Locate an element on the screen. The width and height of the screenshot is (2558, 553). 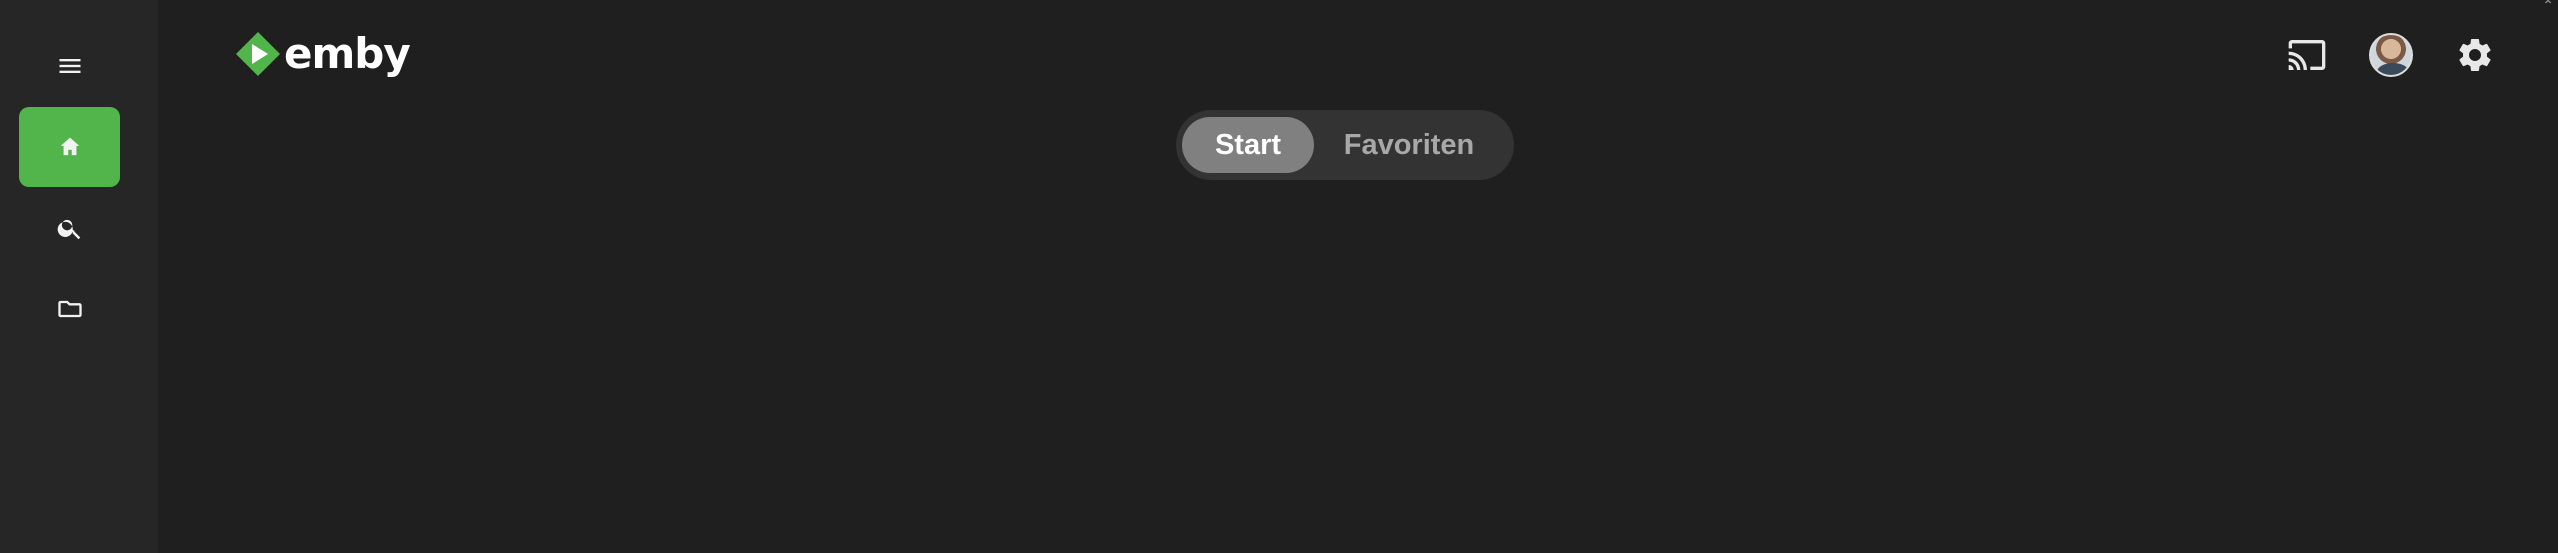
tab-favoriten: Favoriten is located at coordinates (1409, 145).